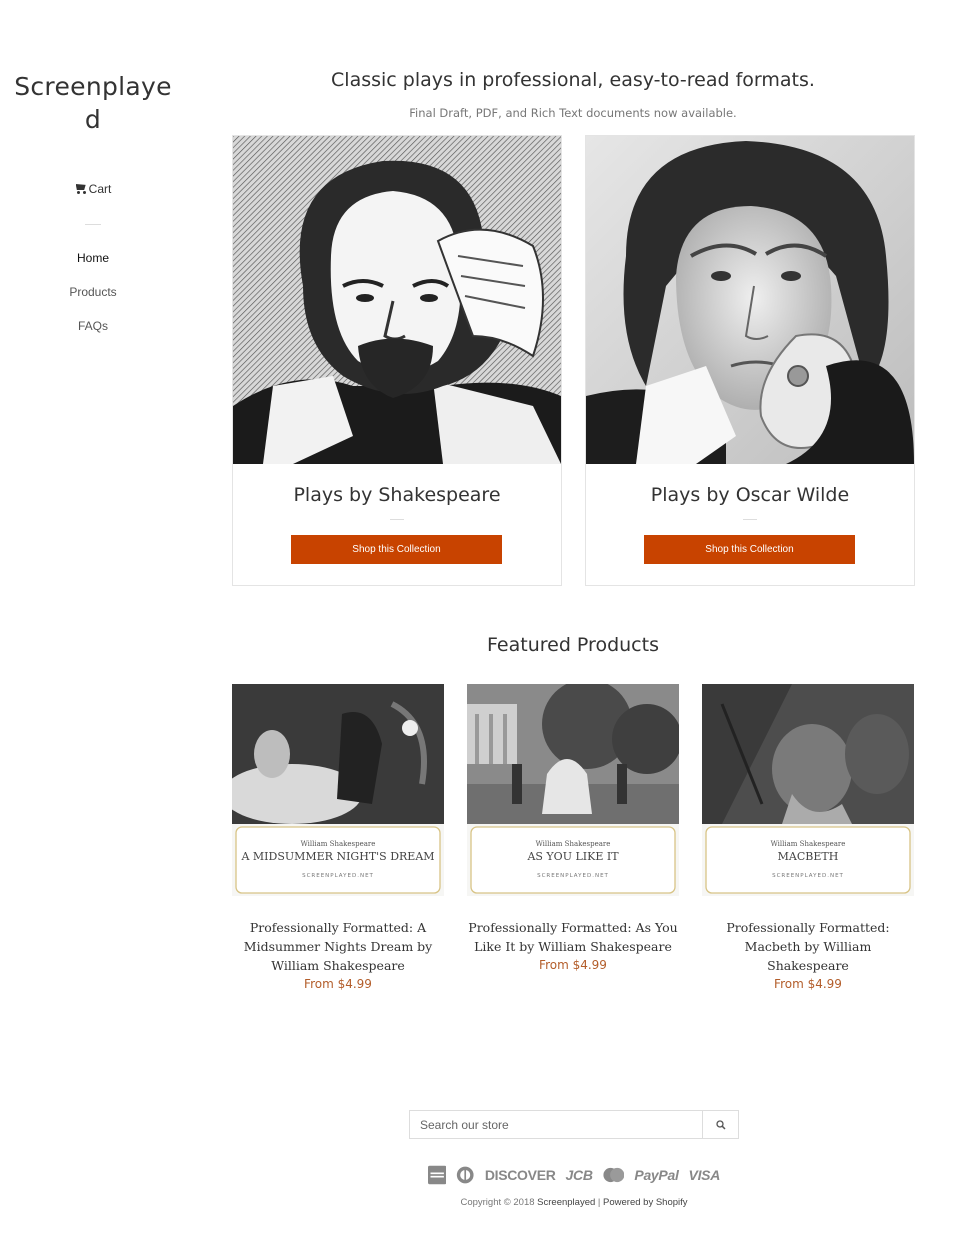  I want to click on store-link: Screenplayed, so click(566, 1202).